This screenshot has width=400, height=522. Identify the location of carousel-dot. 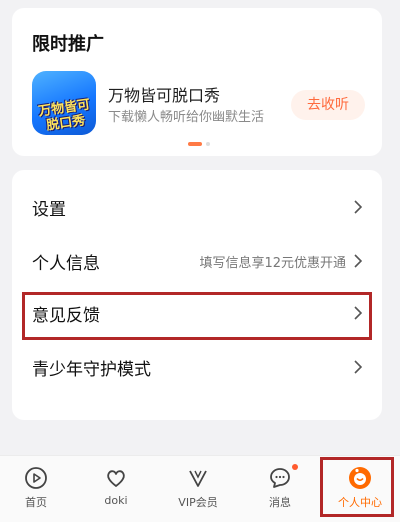
(208, 144).